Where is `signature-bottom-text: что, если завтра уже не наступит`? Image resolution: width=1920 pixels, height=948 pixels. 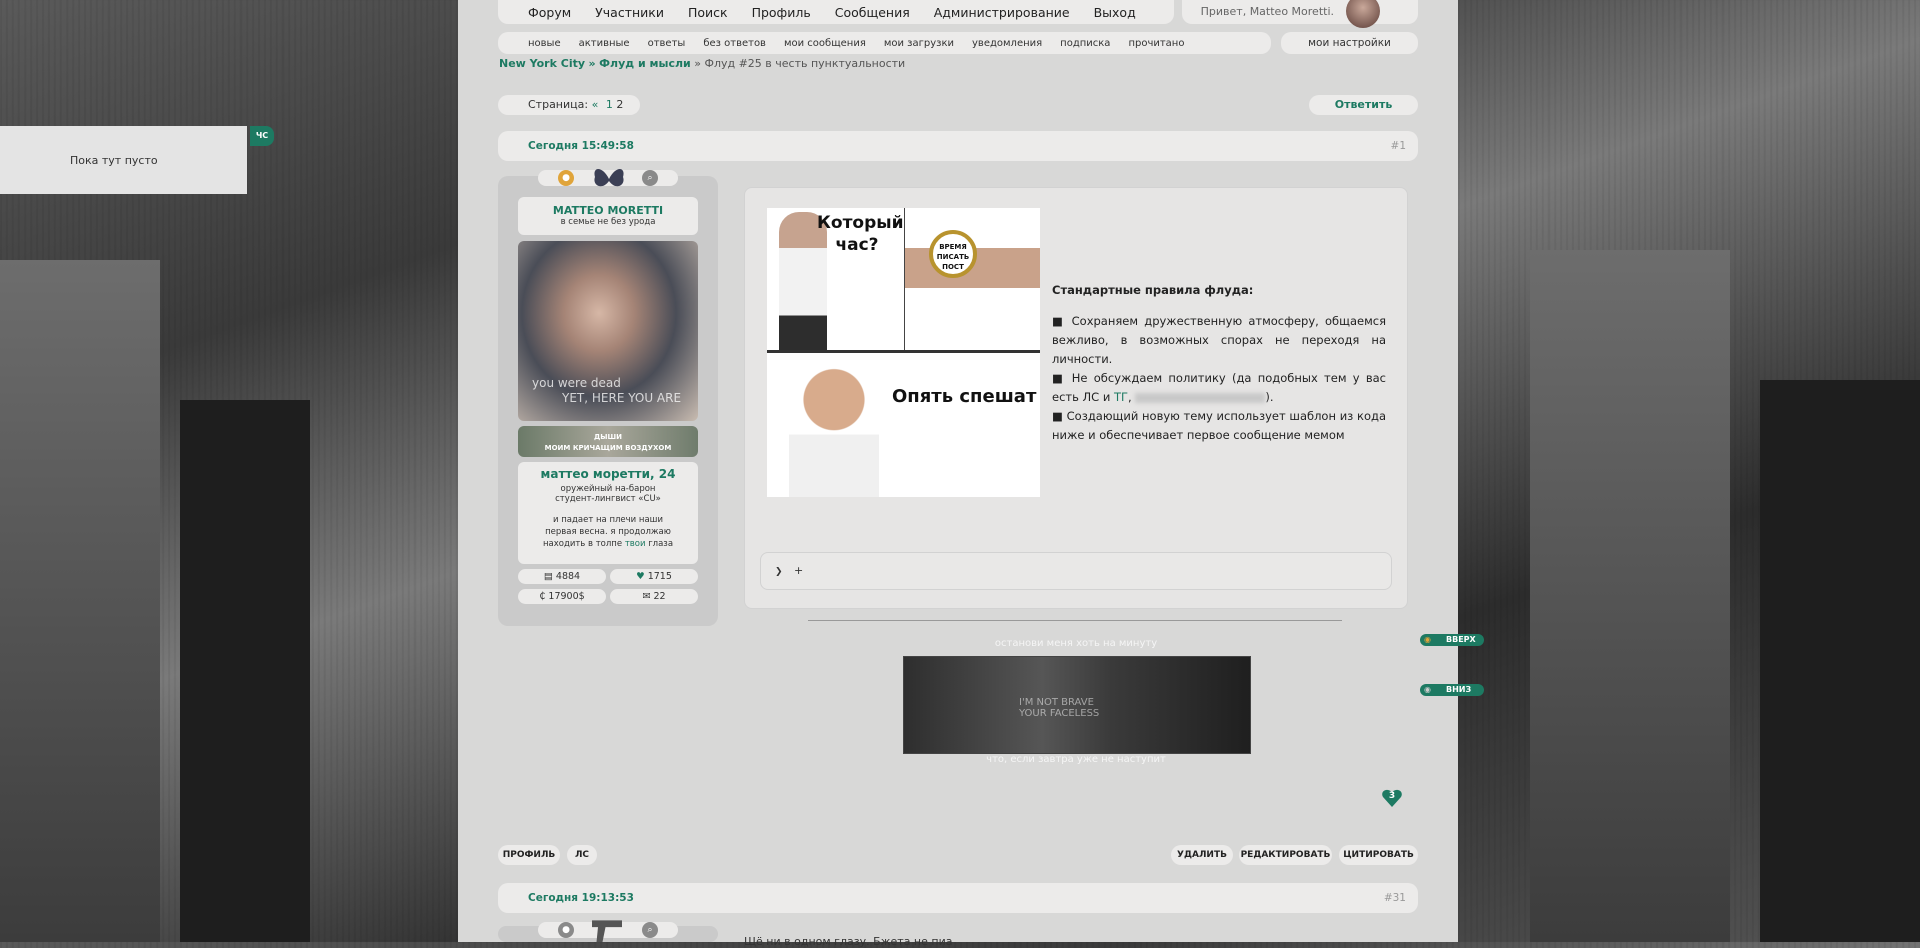
signature-bottom-text: что, если завтра уже не наступит is located at coordinates (1076, 759).